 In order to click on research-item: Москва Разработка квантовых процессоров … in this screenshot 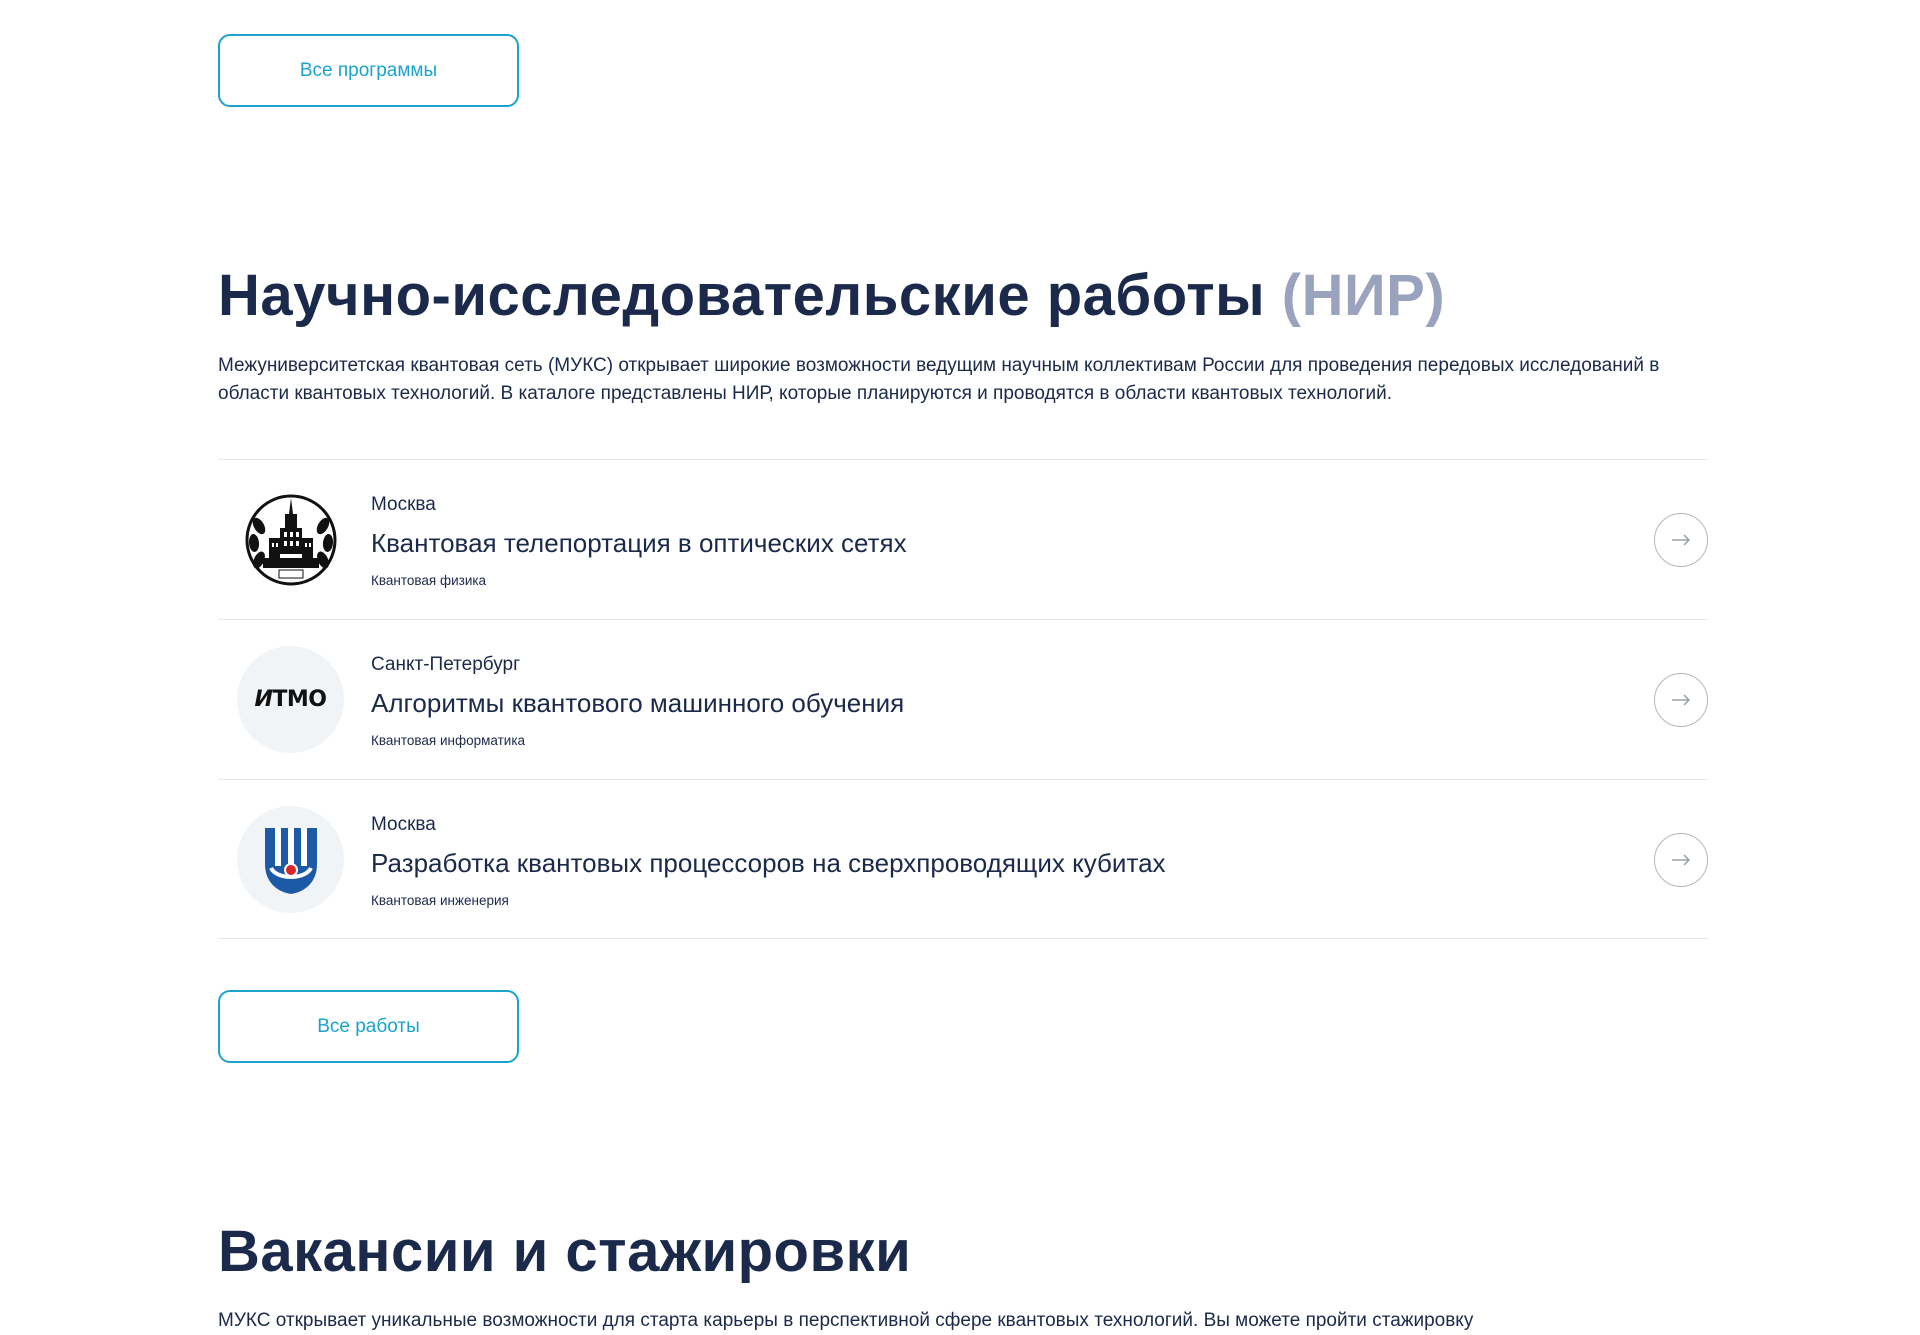, I will do `click(963, 859)`.